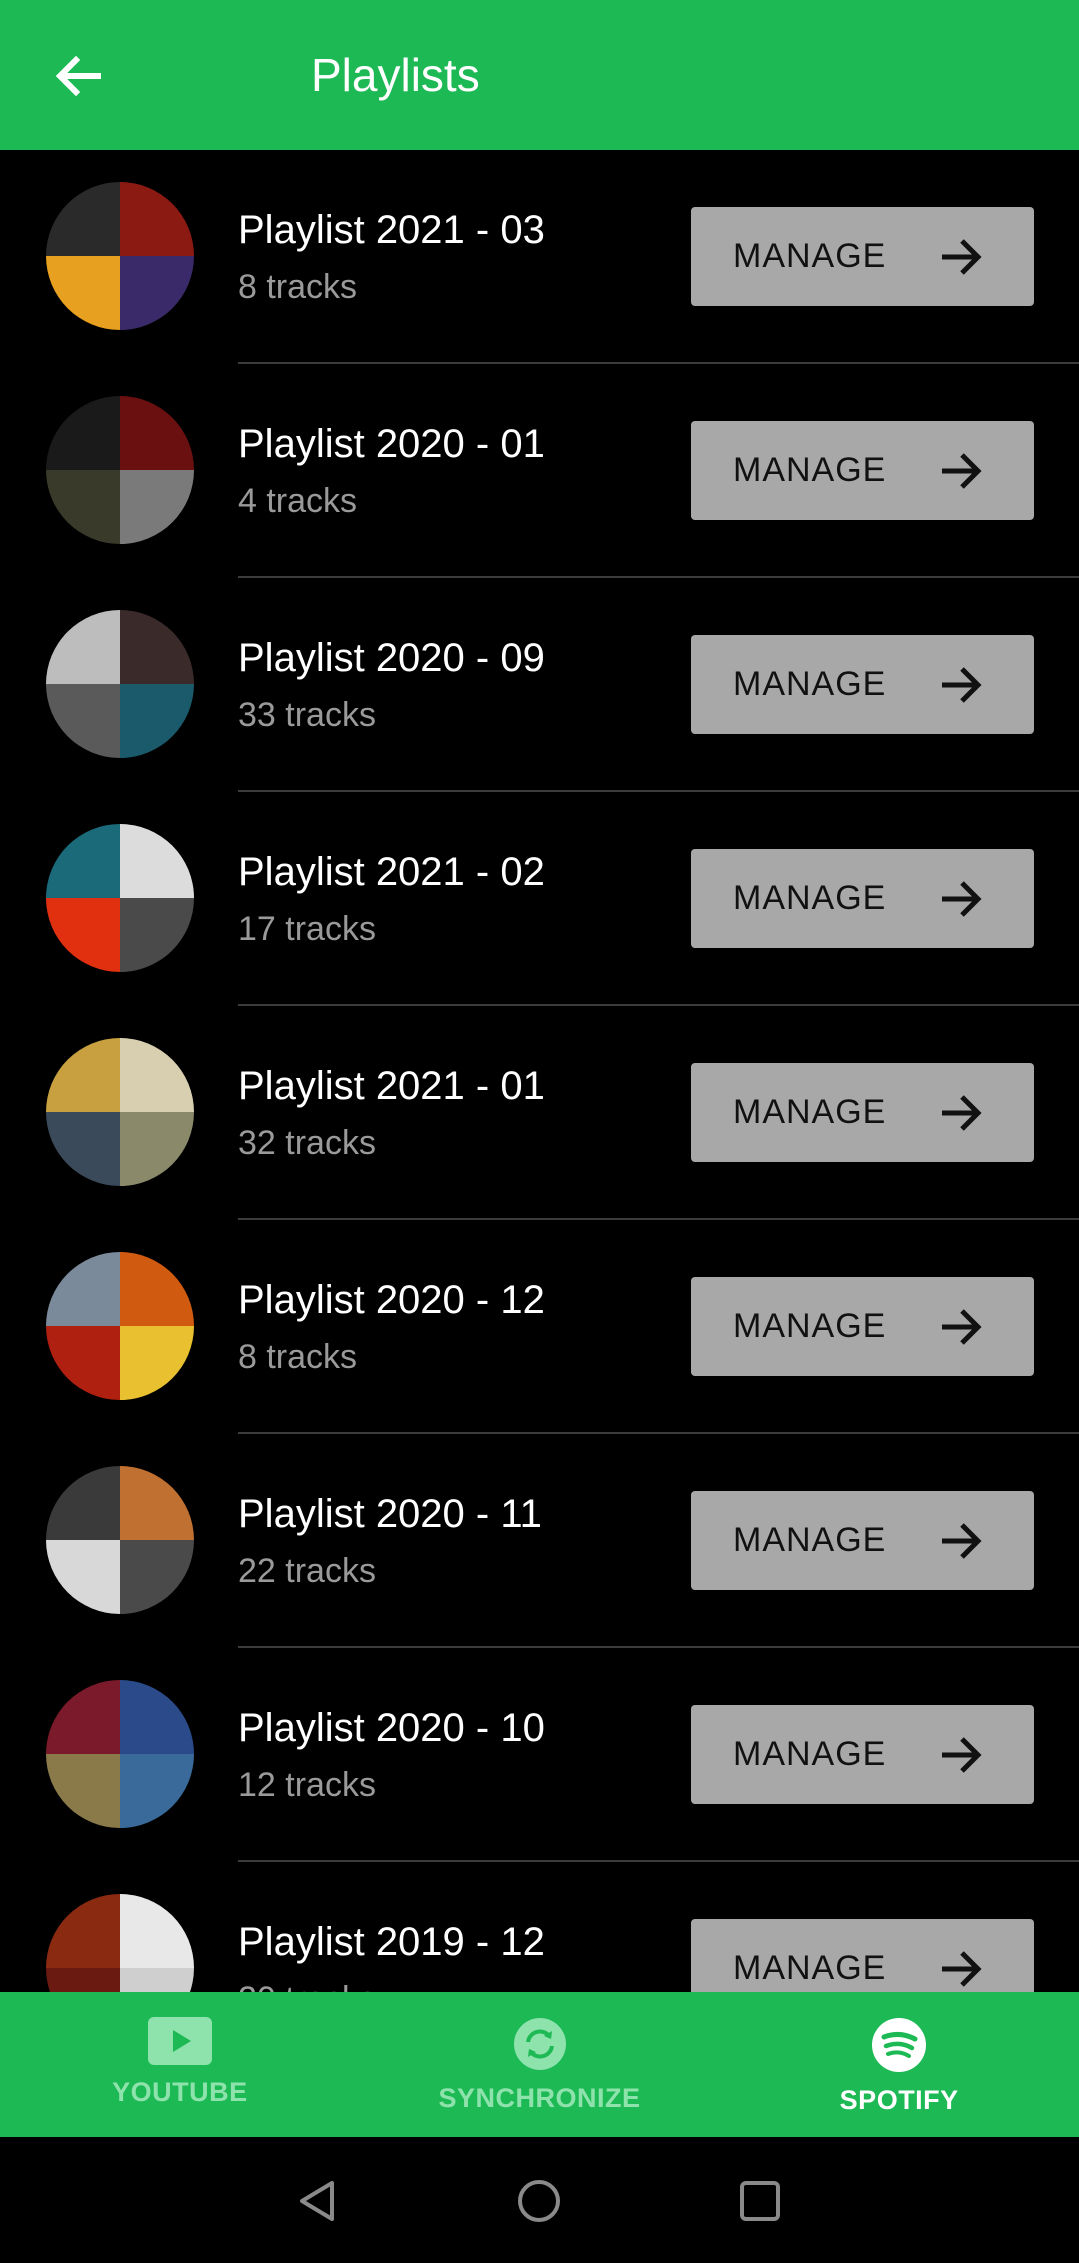 The image size is (1079, 2263). Describe the element at coordinates (391, 1942) in the screenshot. I see `playlist-name: Playlist 2019 - 12` at that location.